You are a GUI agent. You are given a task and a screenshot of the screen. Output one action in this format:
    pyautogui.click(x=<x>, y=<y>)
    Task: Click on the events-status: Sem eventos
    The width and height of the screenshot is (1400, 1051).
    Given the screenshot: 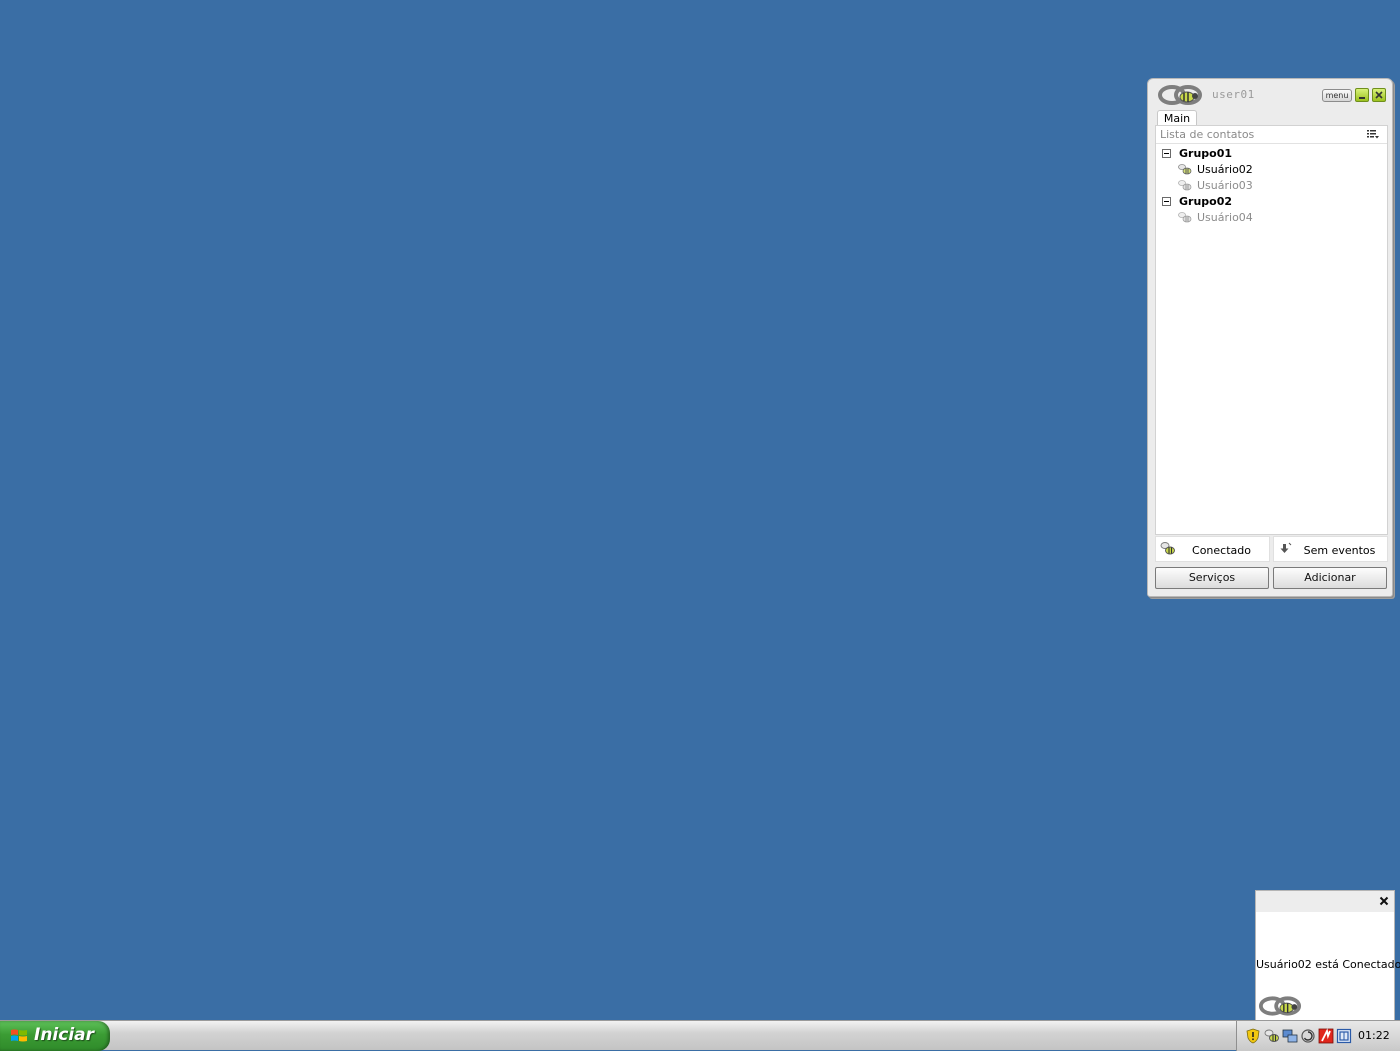 What is the action you would take?
    pyautogui.click(x=1330, y=549)
    